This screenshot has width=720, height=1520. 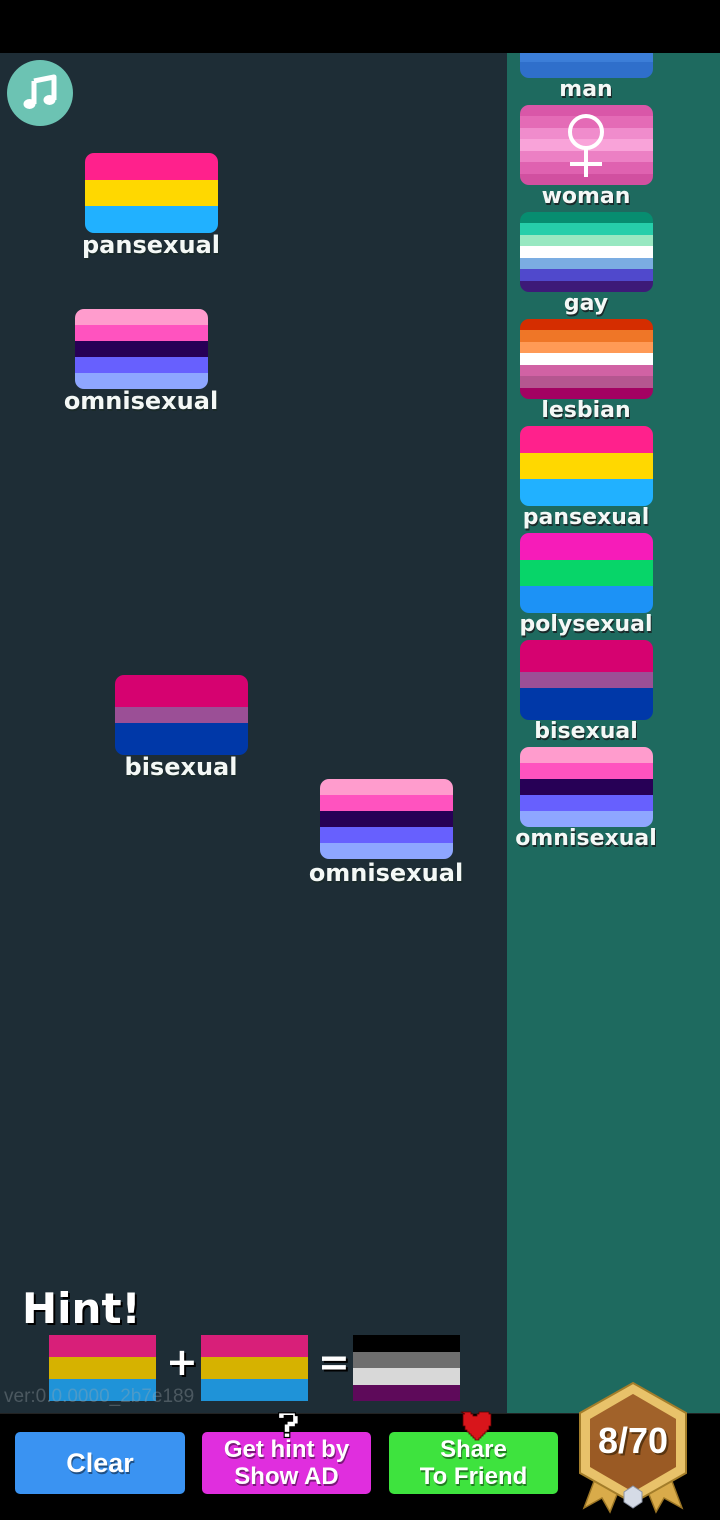 I want to click on hint-ingredient-right-flag, so click(x=254, y=1368).